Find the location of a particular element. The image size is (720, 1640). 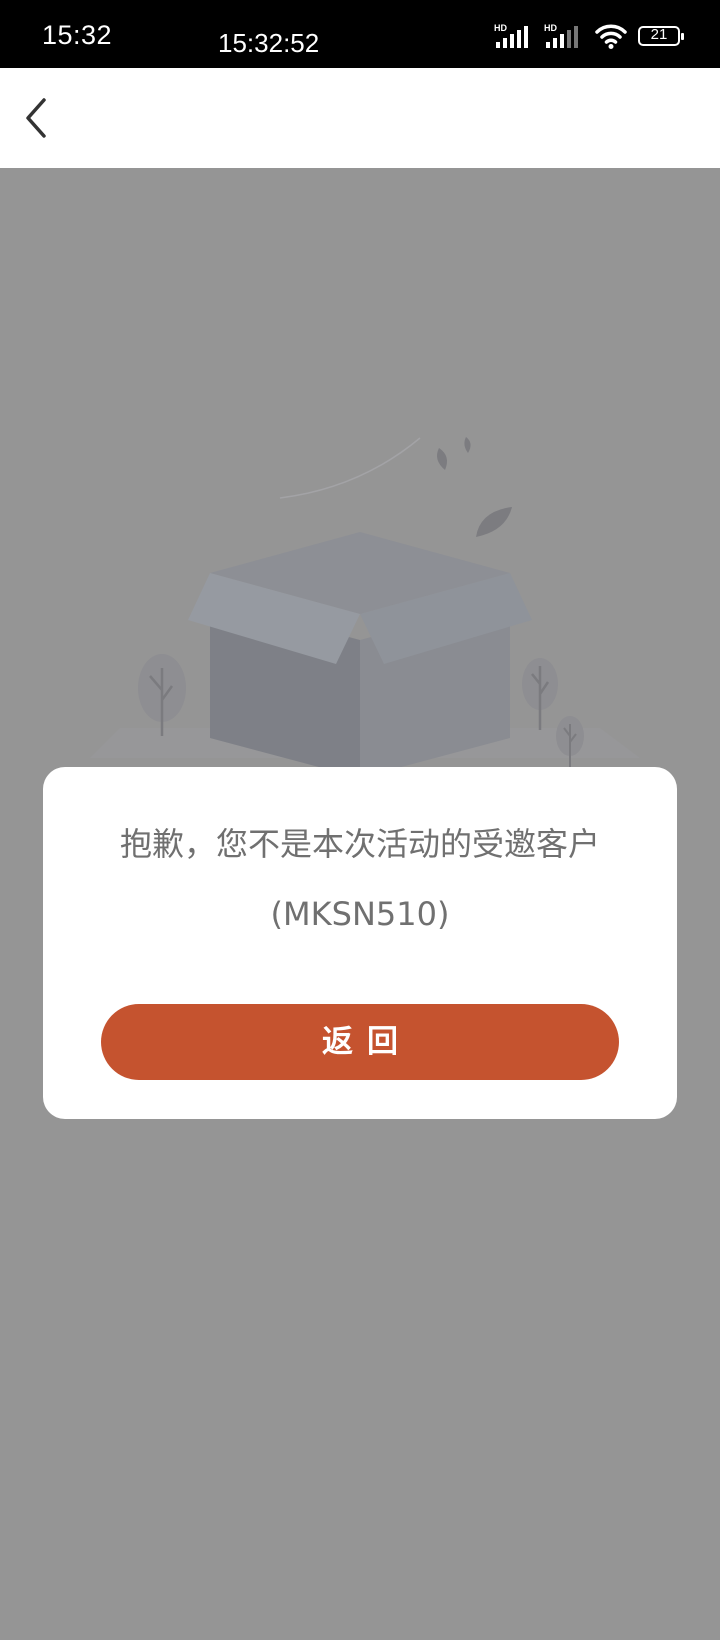

return-button: 返回 is located at coordinates (360, 1042).